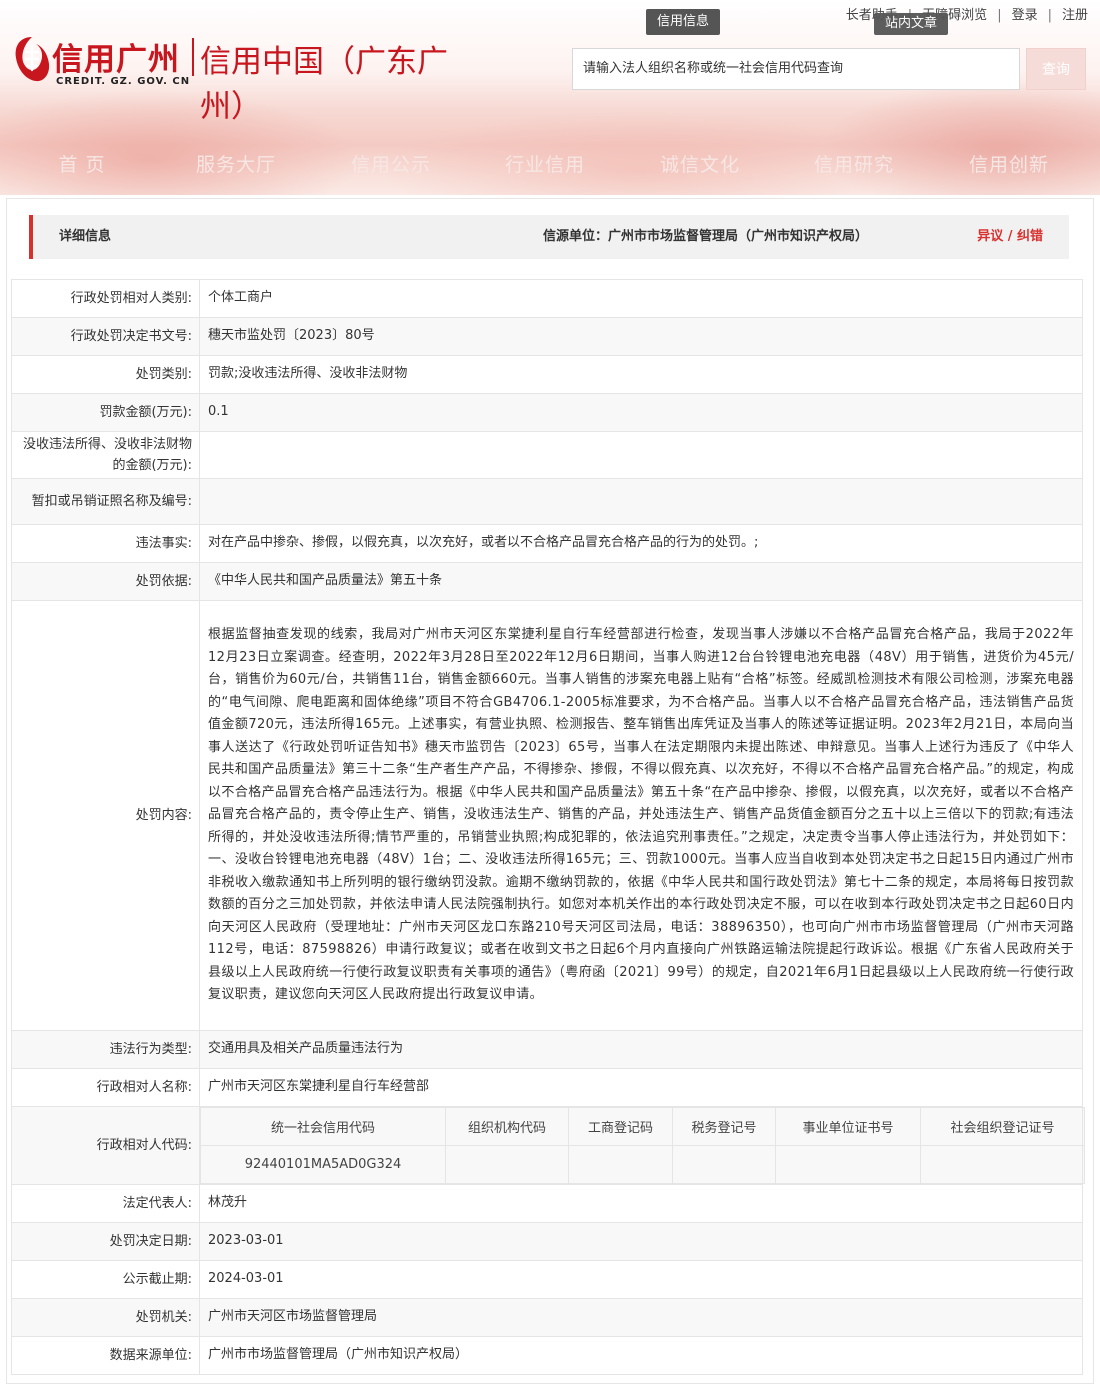 The image size is (1100, 1384). Describe the element at coordinates (641, 581) in the screenshot. I see `row-value: 《中华人民共和国产品质量法》第五十条` at that location.